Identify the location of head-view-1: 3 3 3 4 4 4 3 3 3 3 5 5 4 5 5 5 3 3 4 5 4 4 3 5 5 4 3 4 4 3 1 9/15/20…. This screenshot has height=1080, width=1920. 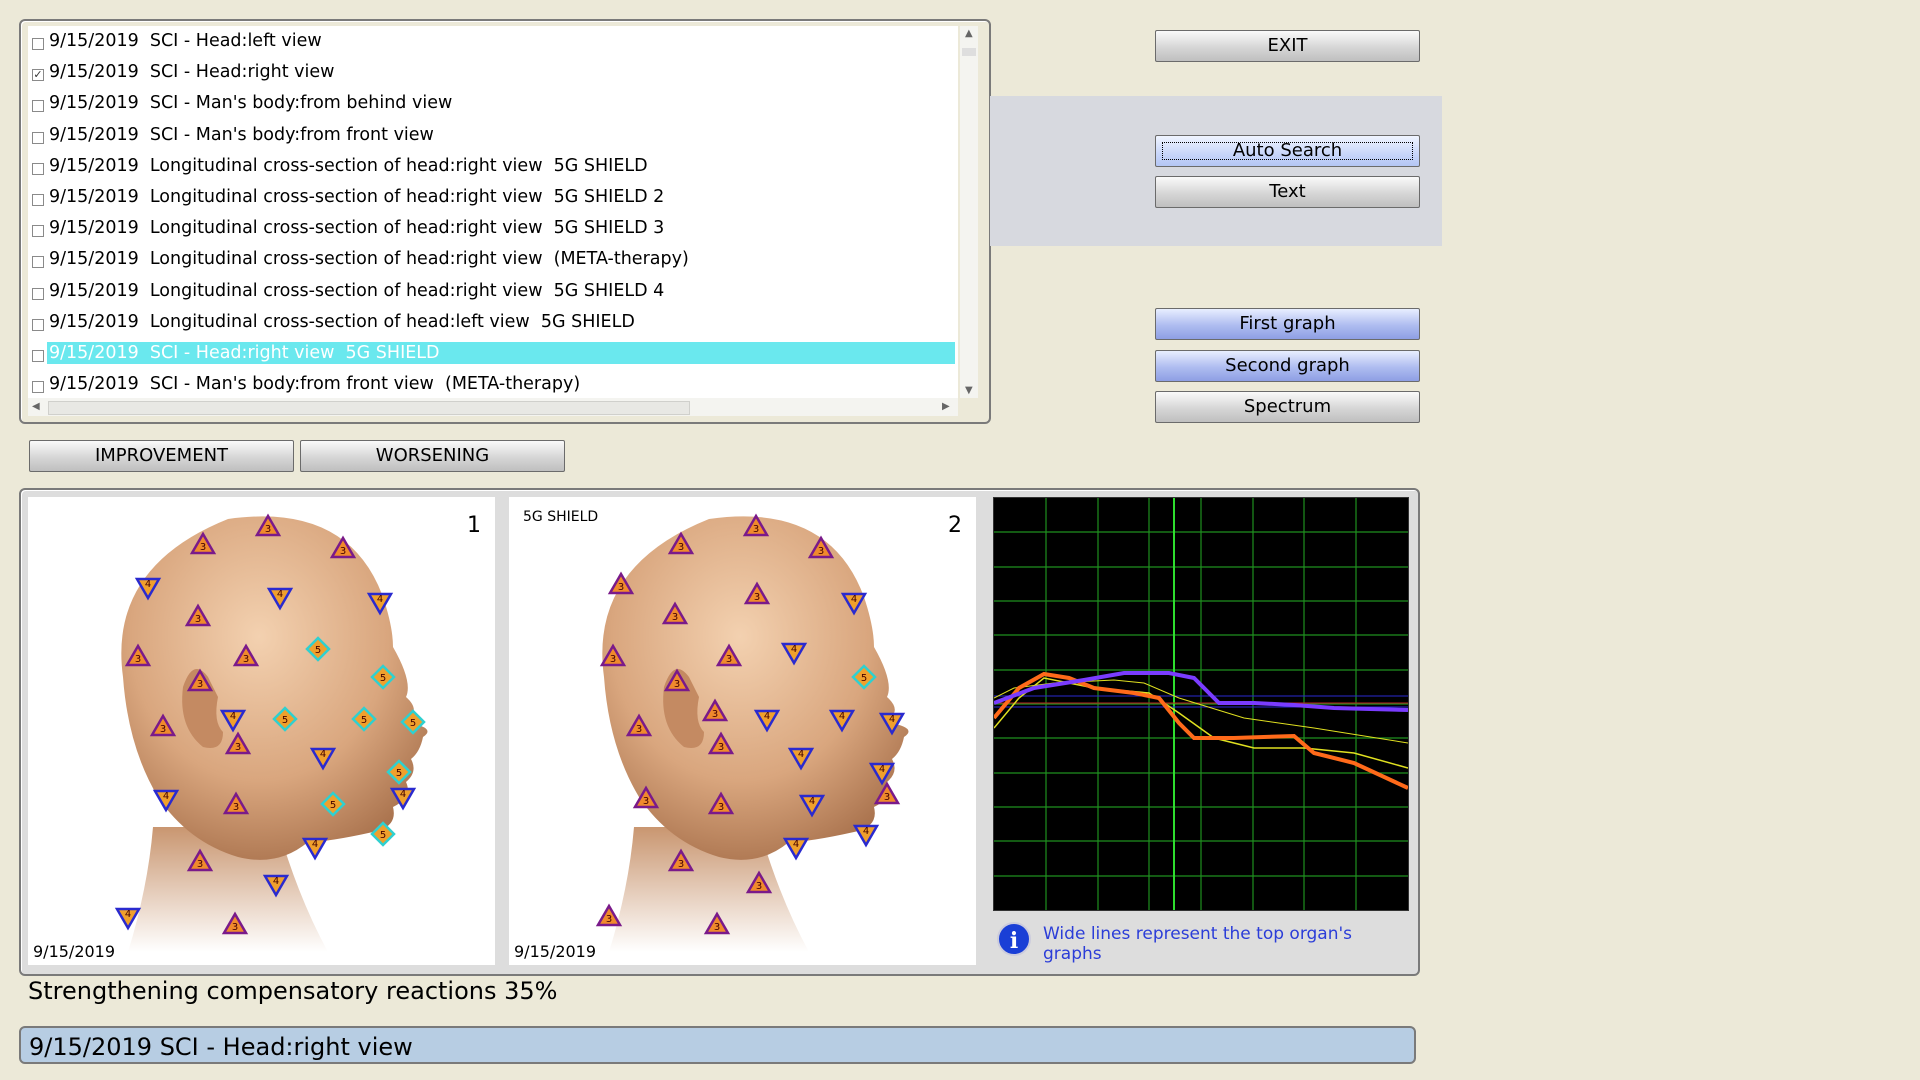
(261, 731).